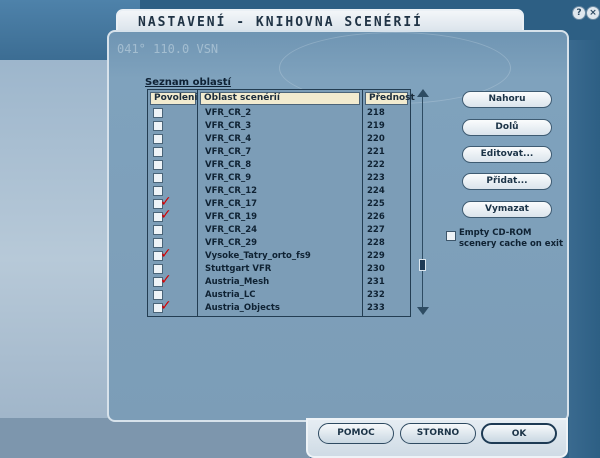 The image size is (600, 458). I want to click on scroll-down-arrow, so click(423, 311).